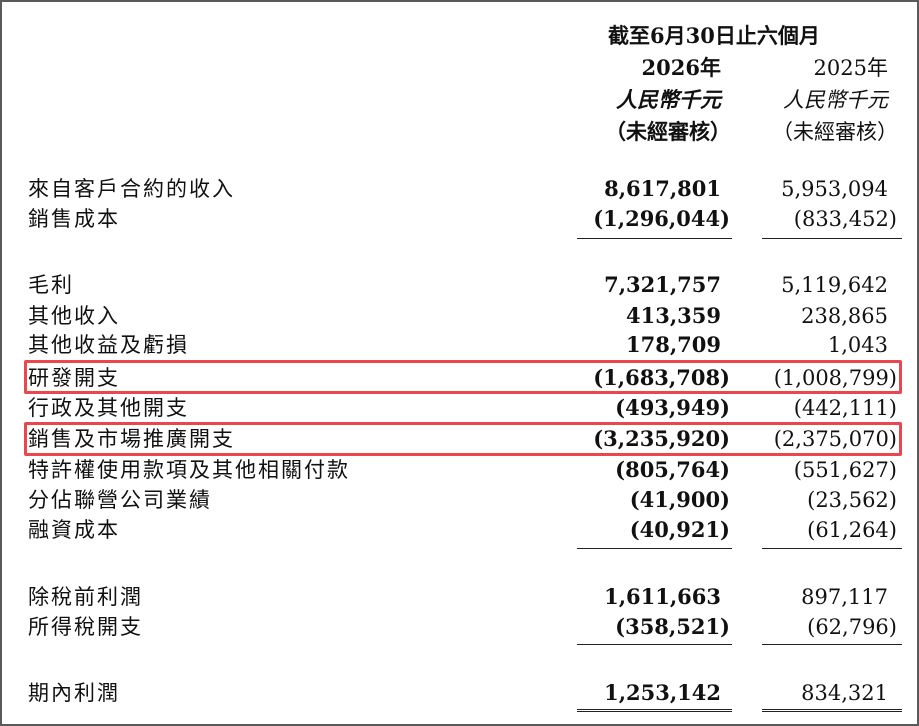 Image resolution: width=919 pixels, height=726 pixels. What do you see at coordinates (463, 439) in the screenshot?
I see `highlight-box-selling` at bounding box center [463, 439].